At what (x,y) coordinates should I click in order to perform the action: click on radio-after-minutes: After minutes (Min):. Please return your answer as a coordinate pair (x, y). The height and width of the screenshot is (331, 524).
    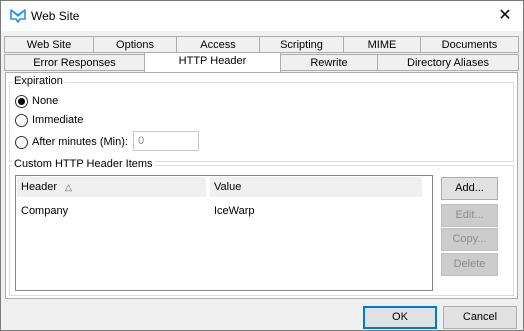
    Looking at the image, I should click on (75, 143).